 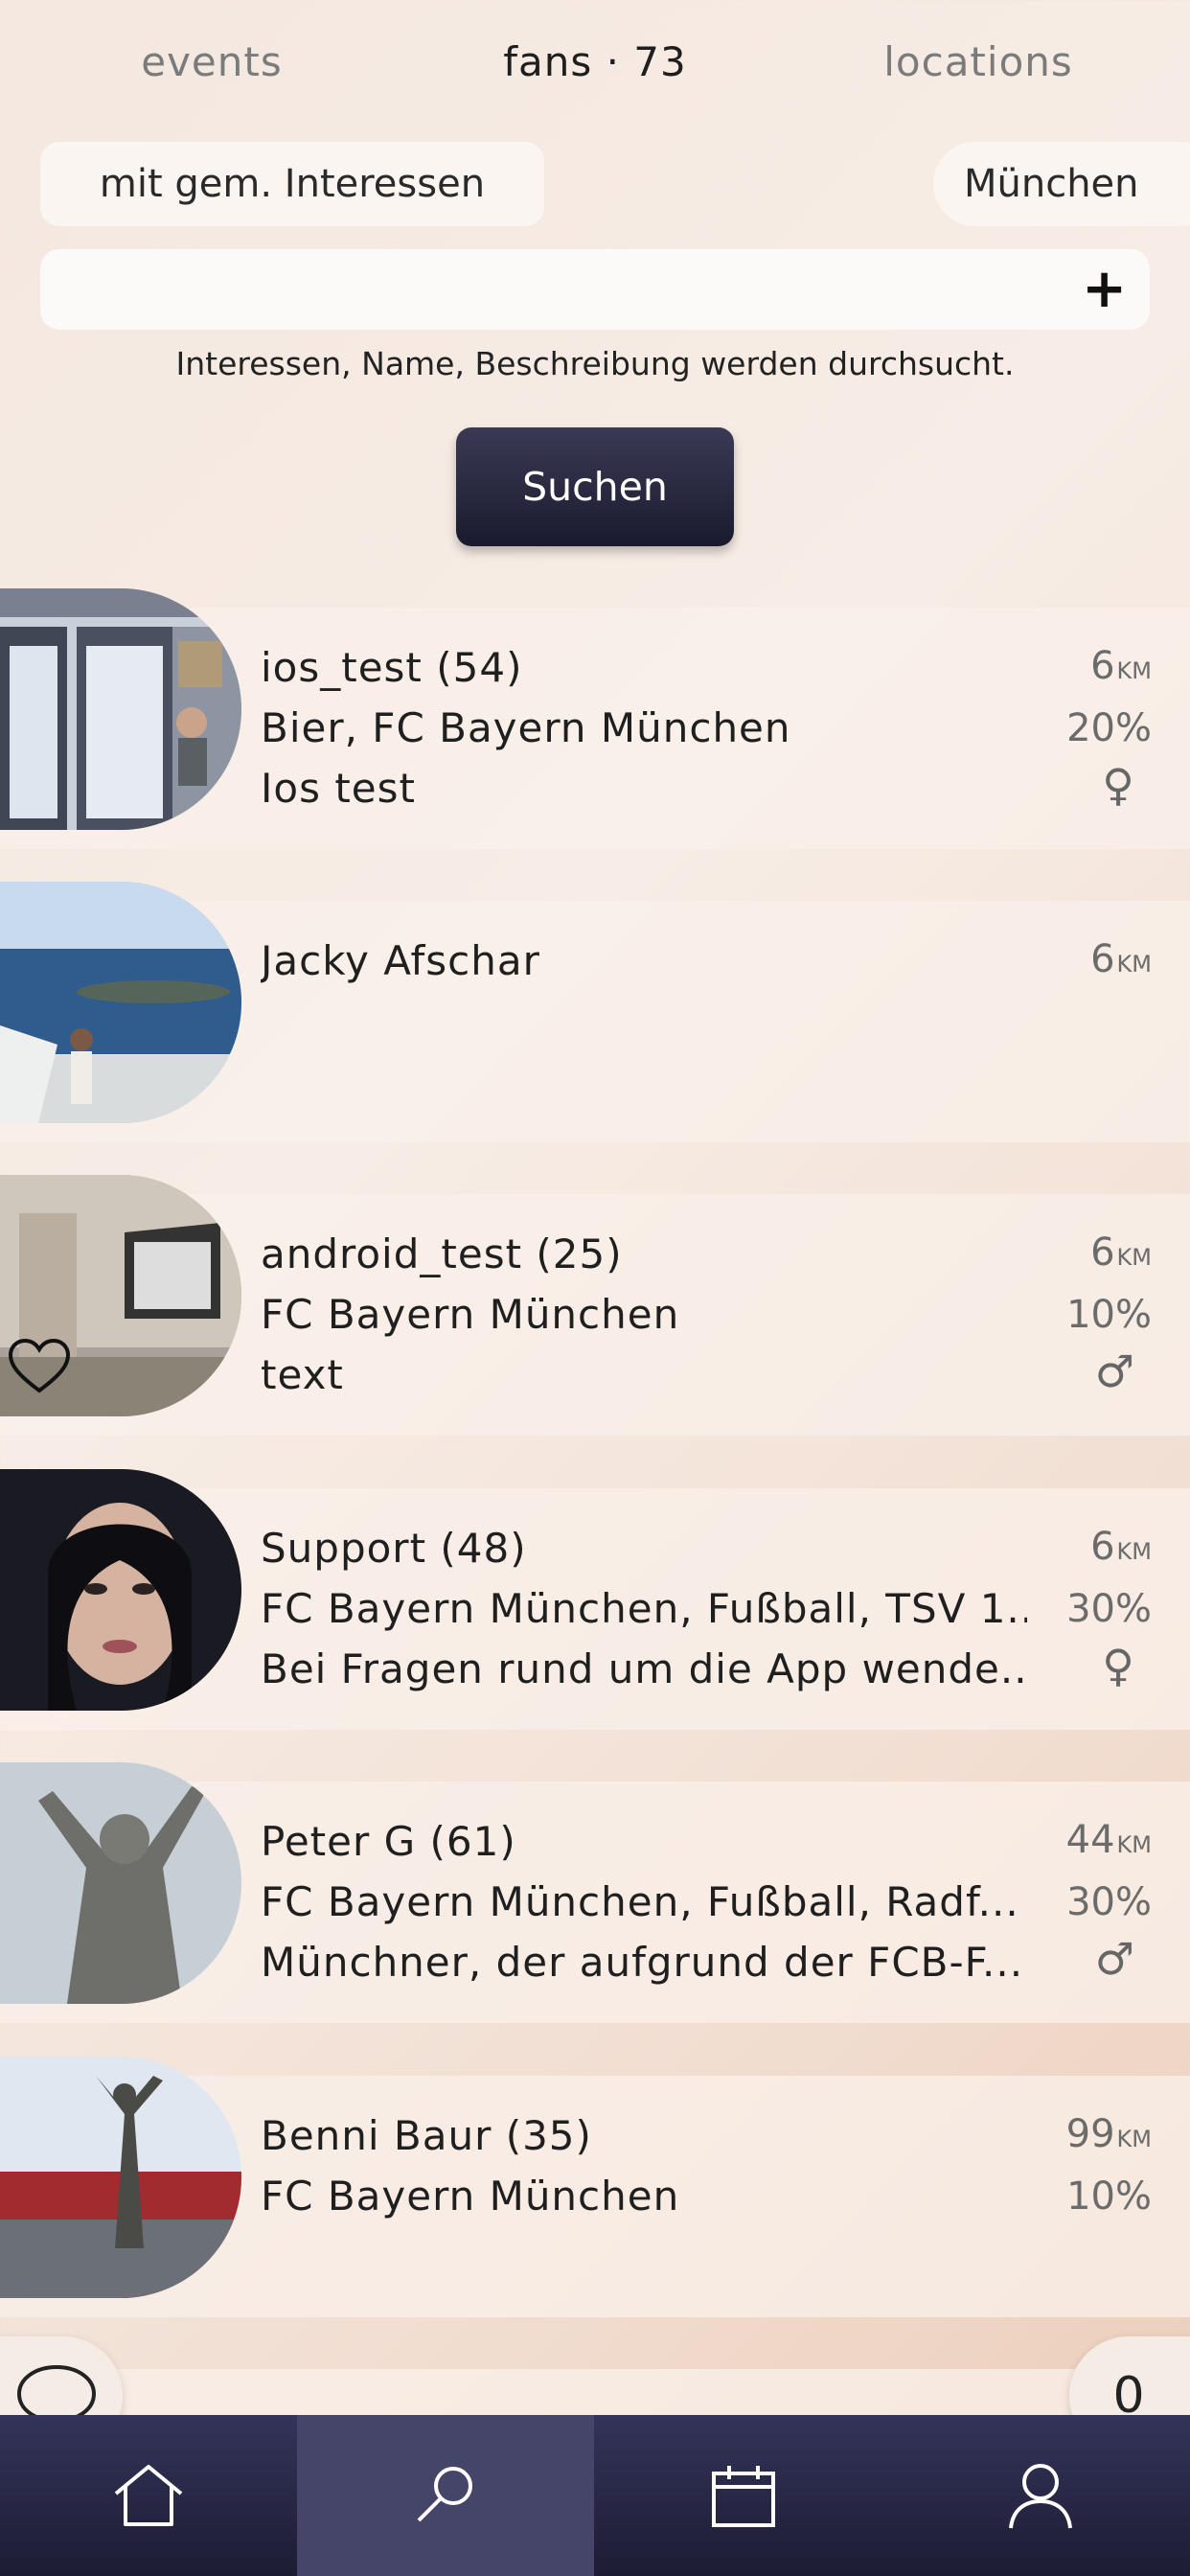 What do you see at coordinates (1109, 728) in the screenshot?
I see `fan-match: 20%` at bounding box center [1109, 728].